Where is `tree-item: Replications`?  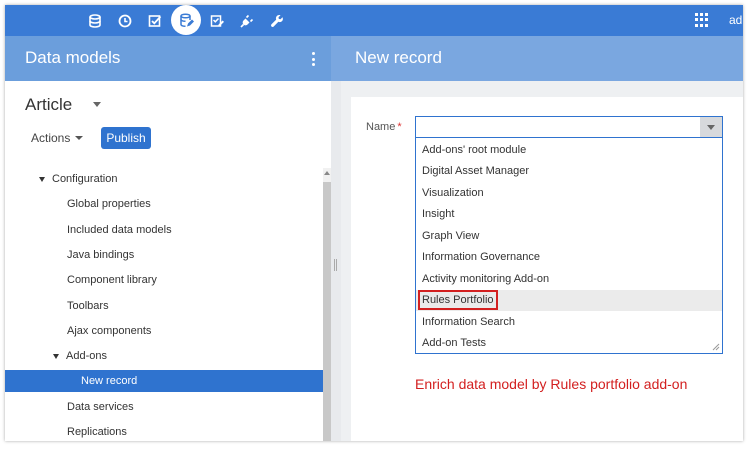
tree-item: Replications is located at coordinates (164, 431).